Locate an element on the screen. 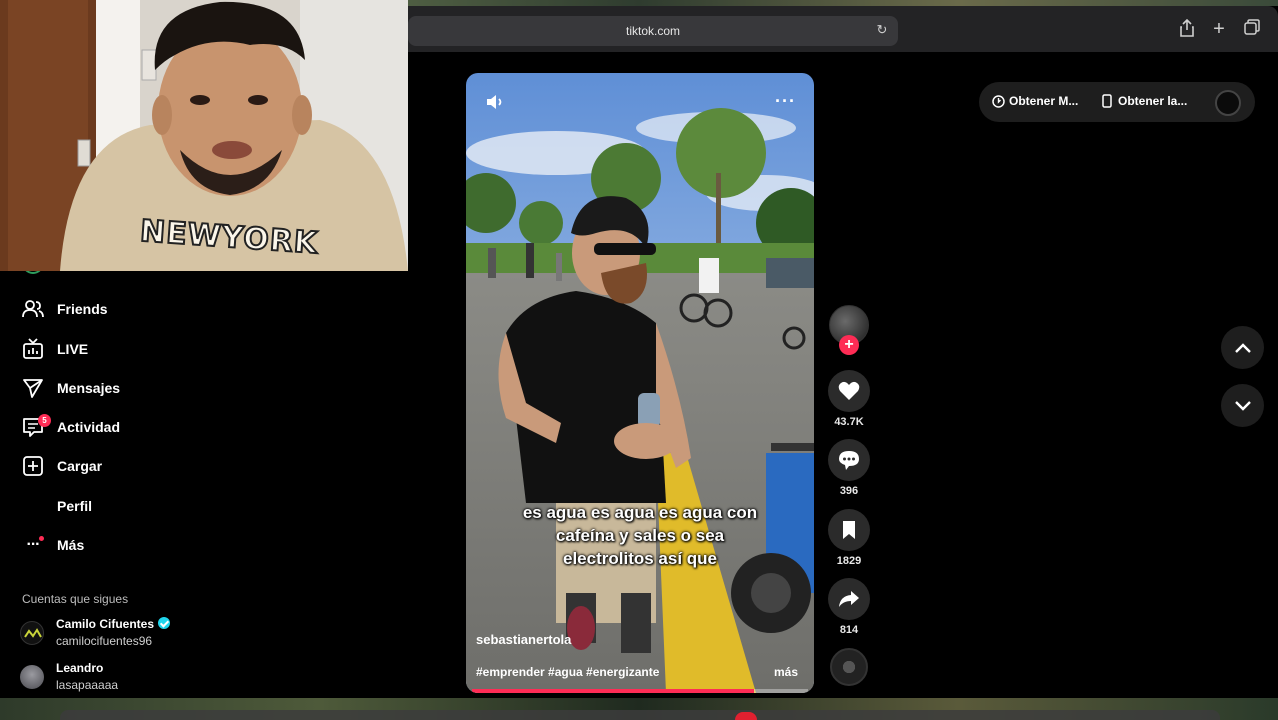 Image resolution: width=1278 pixels, height=720 pixels. profile-icon is located at coordinates (33, 506).